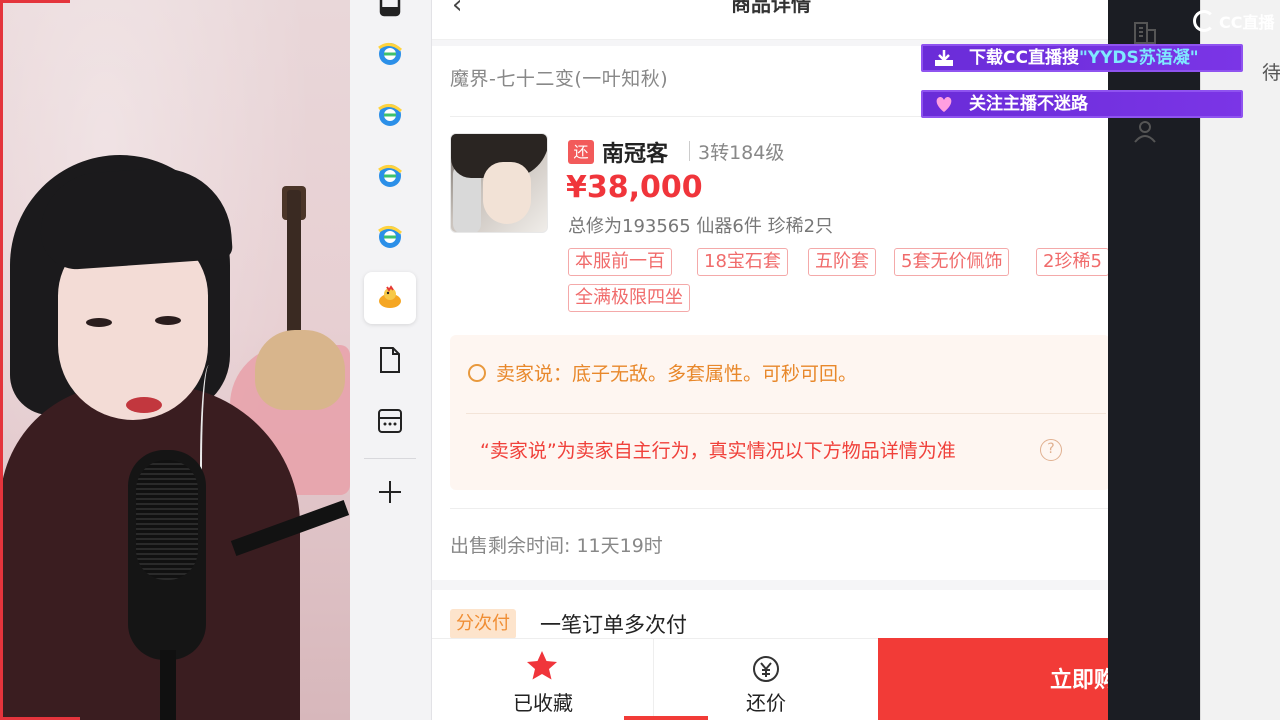  What do you see at coordinates (742, 262) in the screenshot?
I see `feature-chip: 18宝石套` at bounding box center [742, 262].